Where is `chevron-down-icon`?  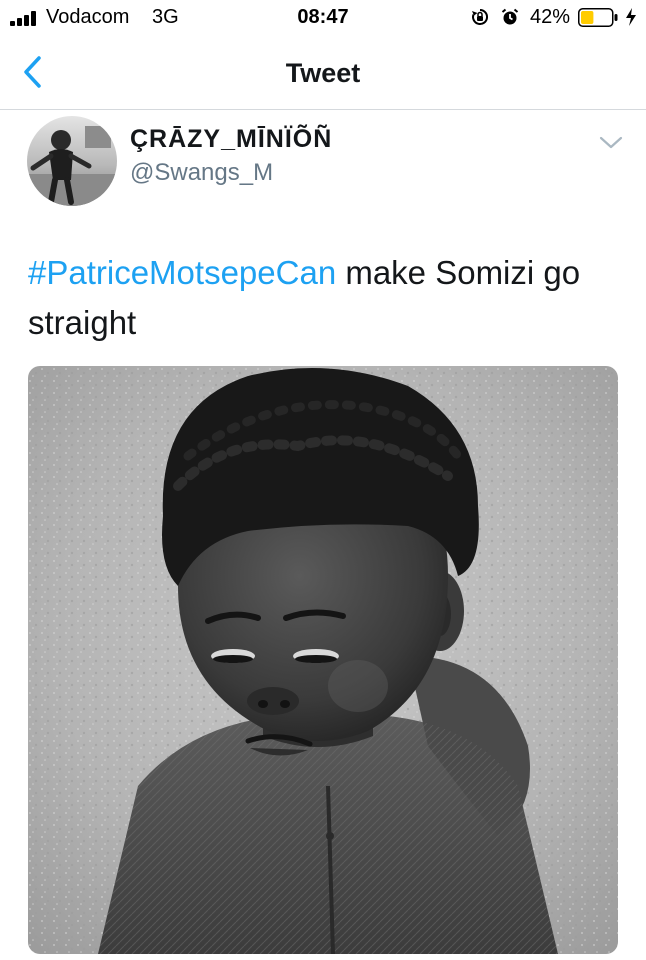
chevron-down-icon is located at coordinates (611, 142).